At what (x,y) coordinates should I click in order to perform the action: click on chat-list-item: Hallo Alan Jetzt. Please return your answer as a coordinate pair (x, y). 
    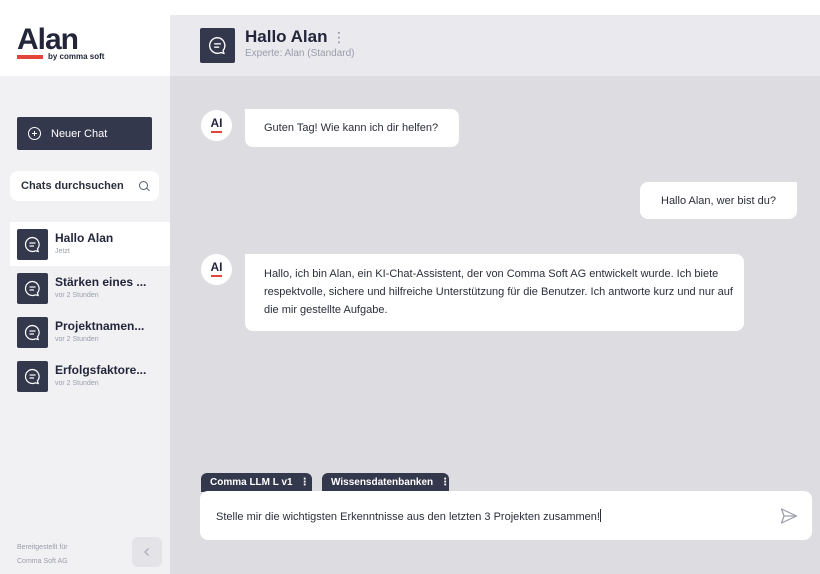
    Looking at the image, I should click on (90, 244).